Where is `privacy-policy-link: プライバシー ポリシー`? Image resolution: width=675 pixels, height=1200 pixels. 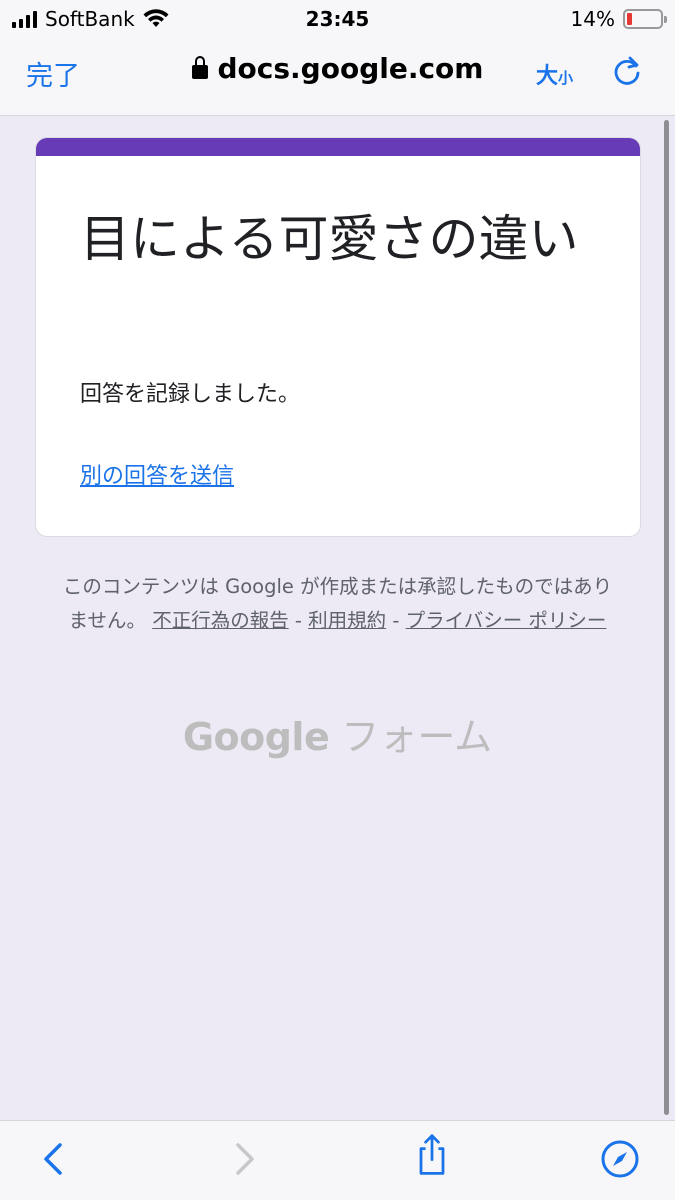
privacy-policy-link: プライバシー ポリシー is located at coordinates (506, 620).